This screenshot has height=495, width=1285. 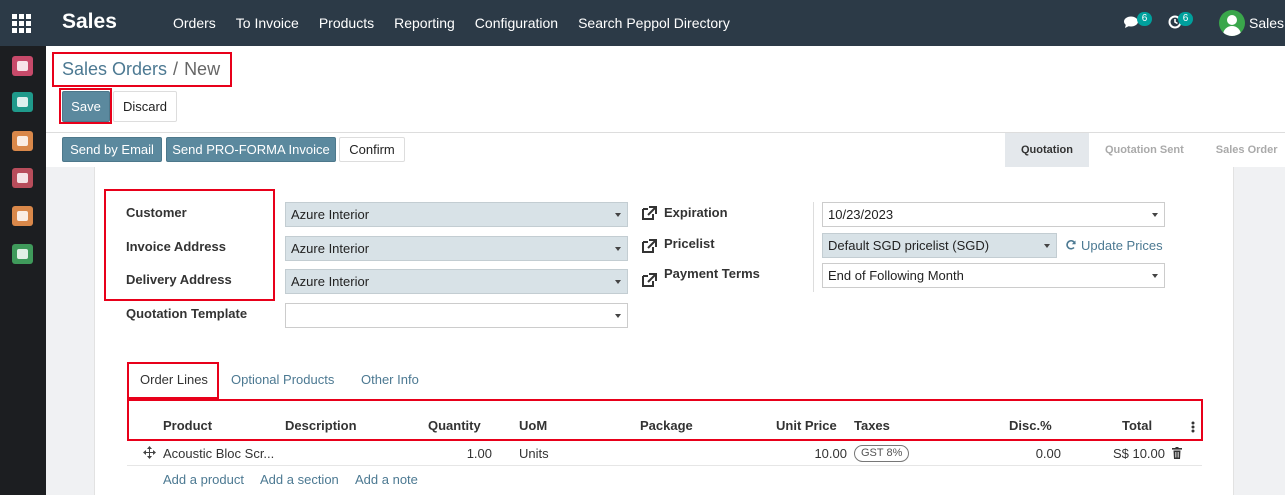 I want to click on contacts-icon, so click(x=22, y=102).